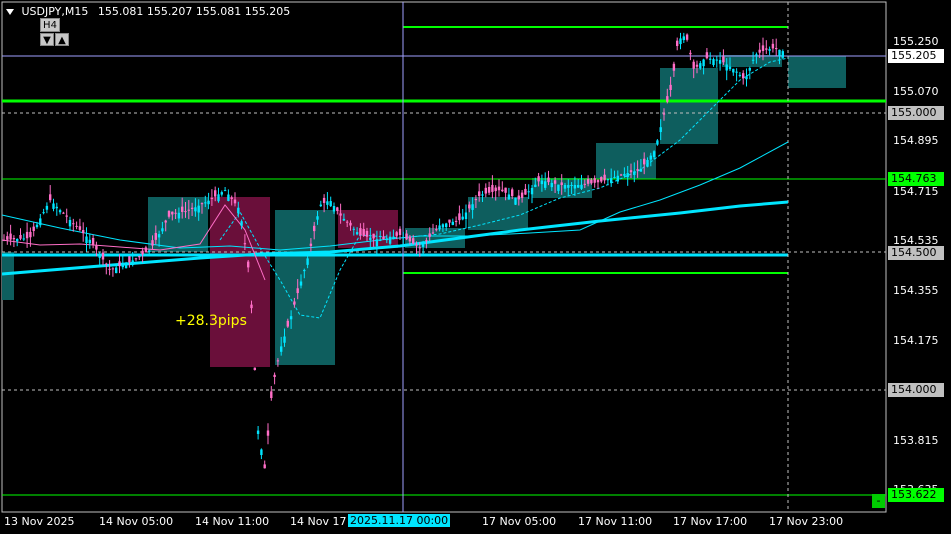  What do you see at coordinates (878, 501) in the screenshot?
I see `minus-button: -` at bounding box center [878, 501].